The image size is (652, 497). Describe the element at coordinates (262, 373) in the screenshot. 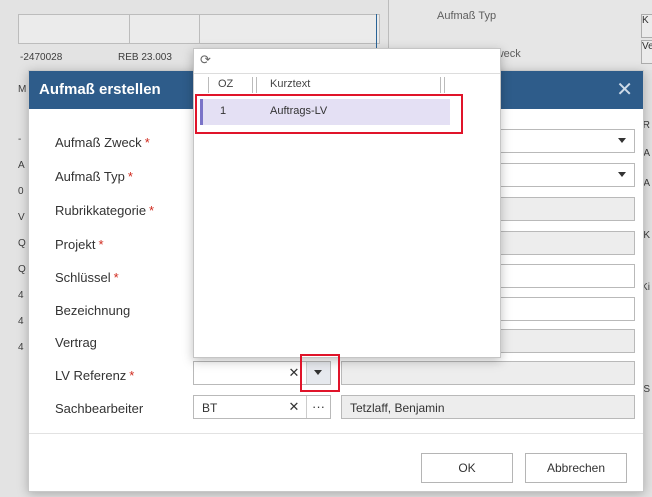

I see `lv-referenz-input: ✕` at that location.